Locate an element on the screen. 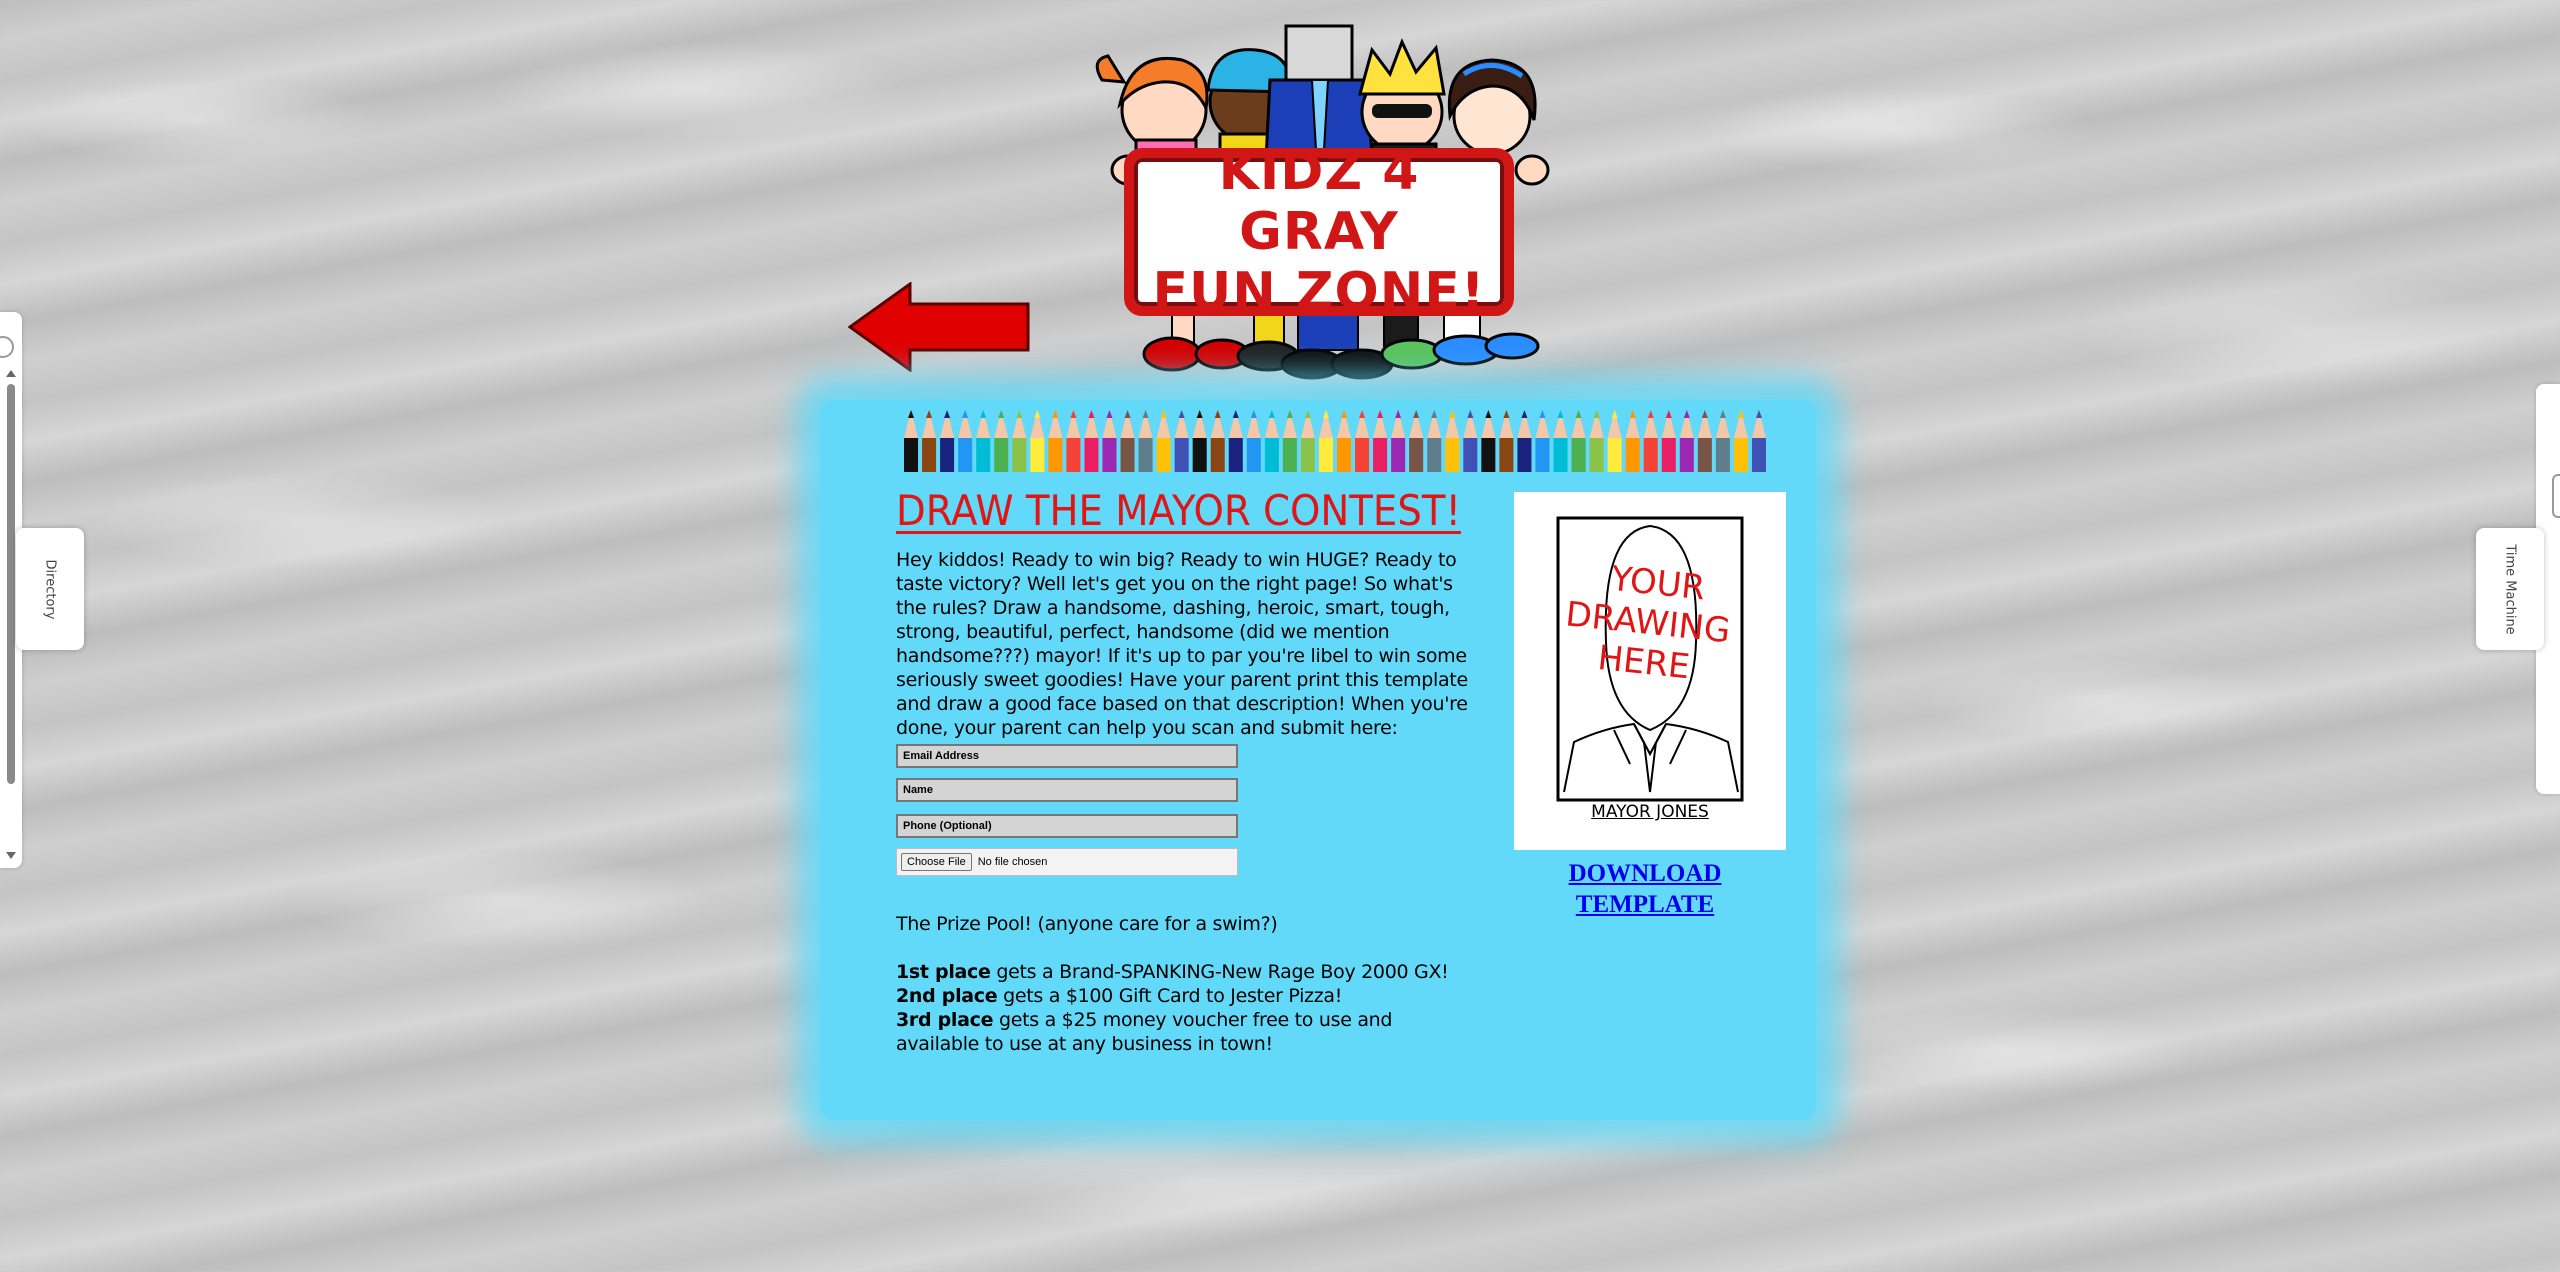 Image resolution: width=2560 pixels, height=1272 pixels. right-rail-knob is located at coordinates (2556, 496).